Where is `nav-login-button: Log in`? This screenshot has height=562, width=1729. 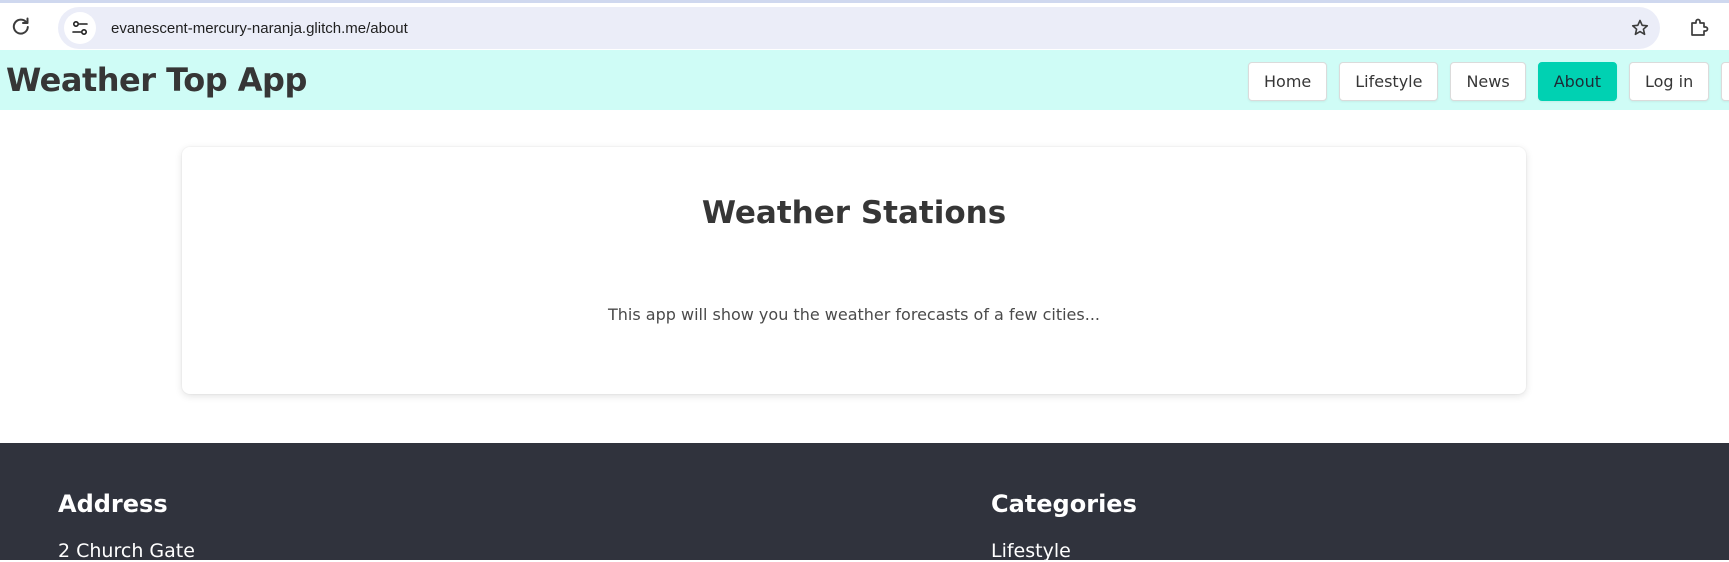 nav-login-button: Log in is located at coordinates (1669, 81).